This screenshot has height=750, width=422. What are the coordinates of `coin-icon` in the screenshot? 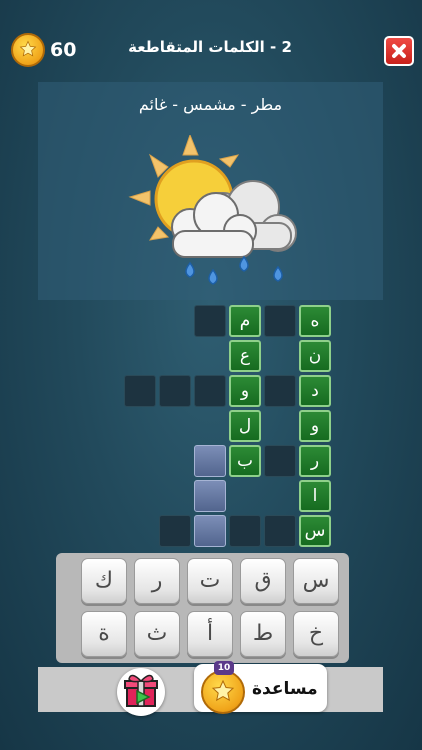 It's located at (28, 50).